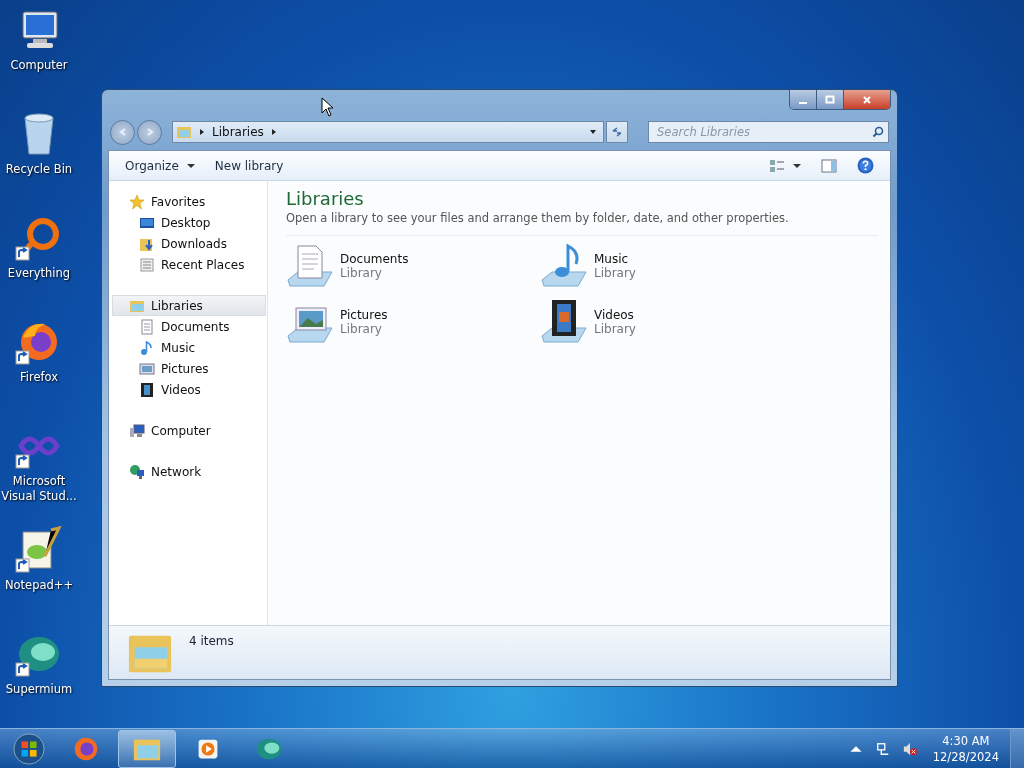  What do you see at coordinates (965, 756) in the screenshot?
I see `clock-date: 12/28/2024` at bounding box center [965, 756].